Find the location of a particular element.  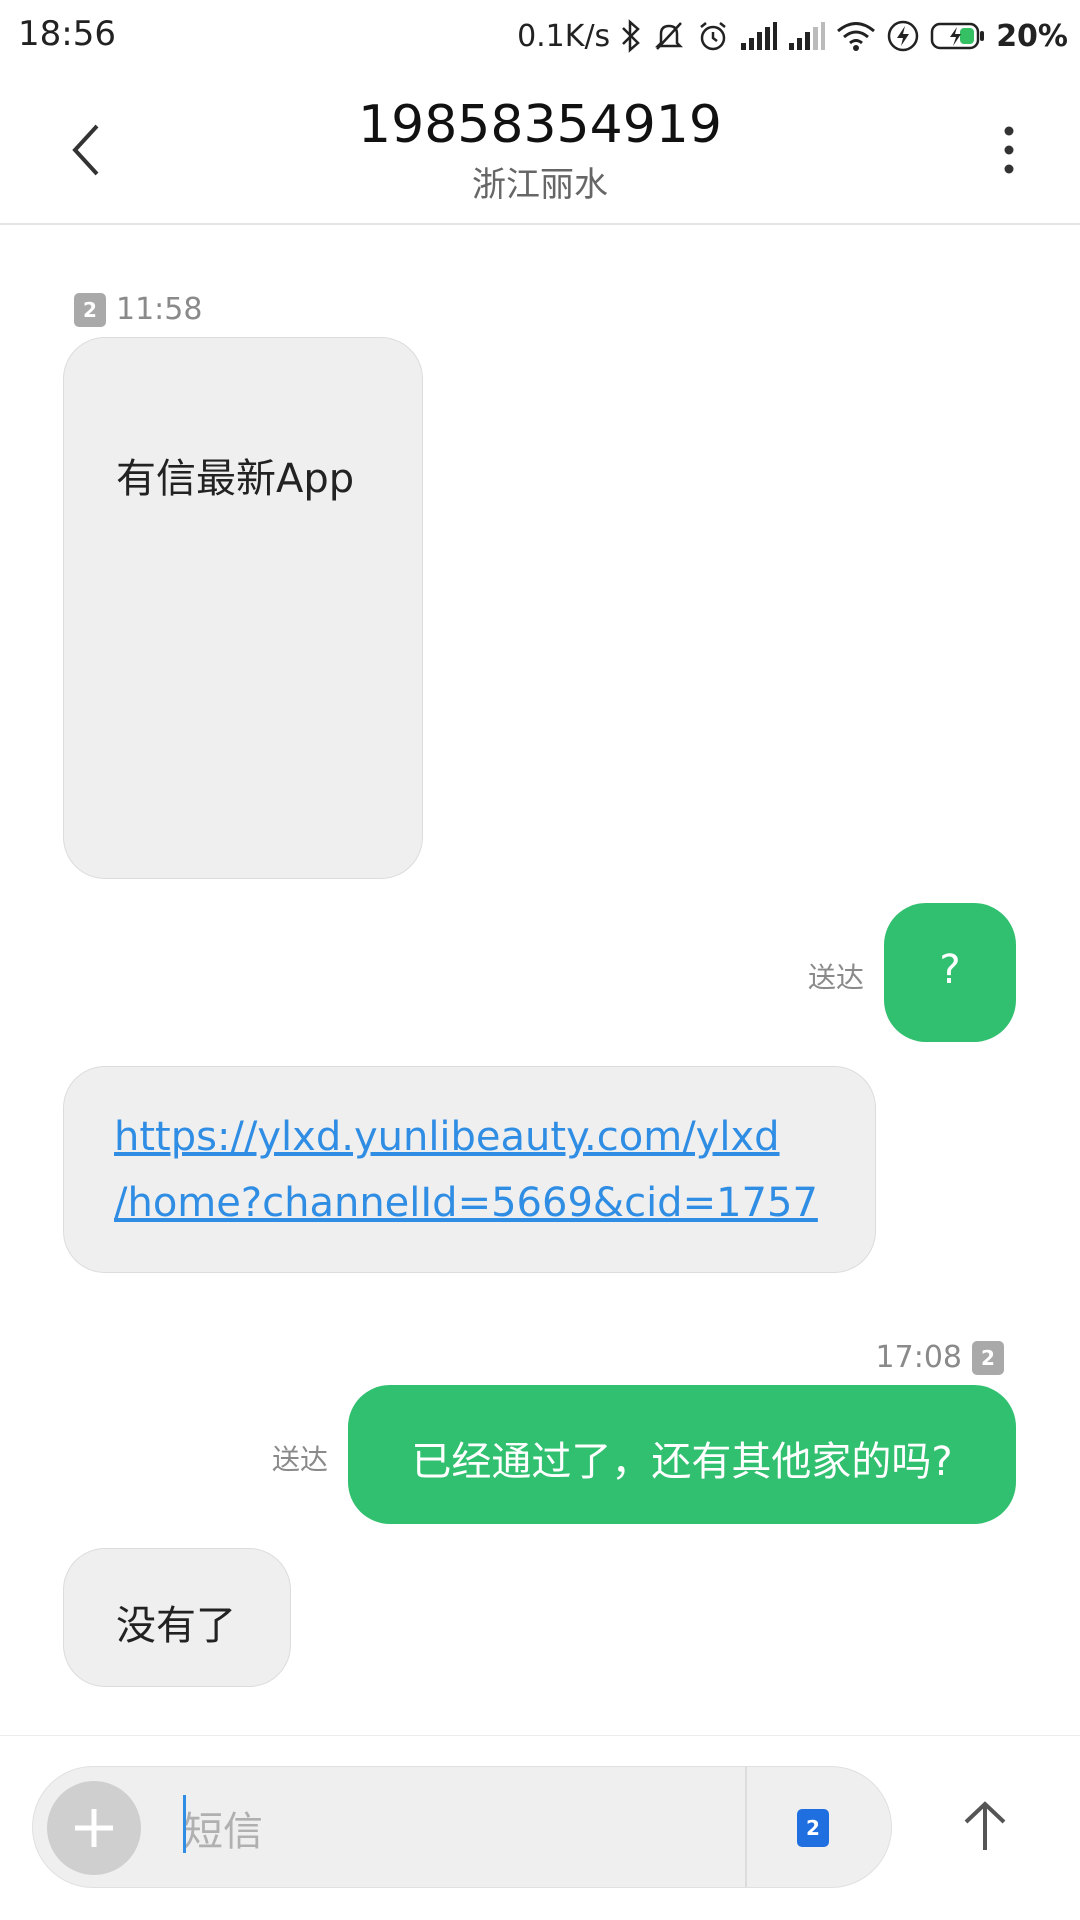

mute-icon is located at coordinates (669, 36).